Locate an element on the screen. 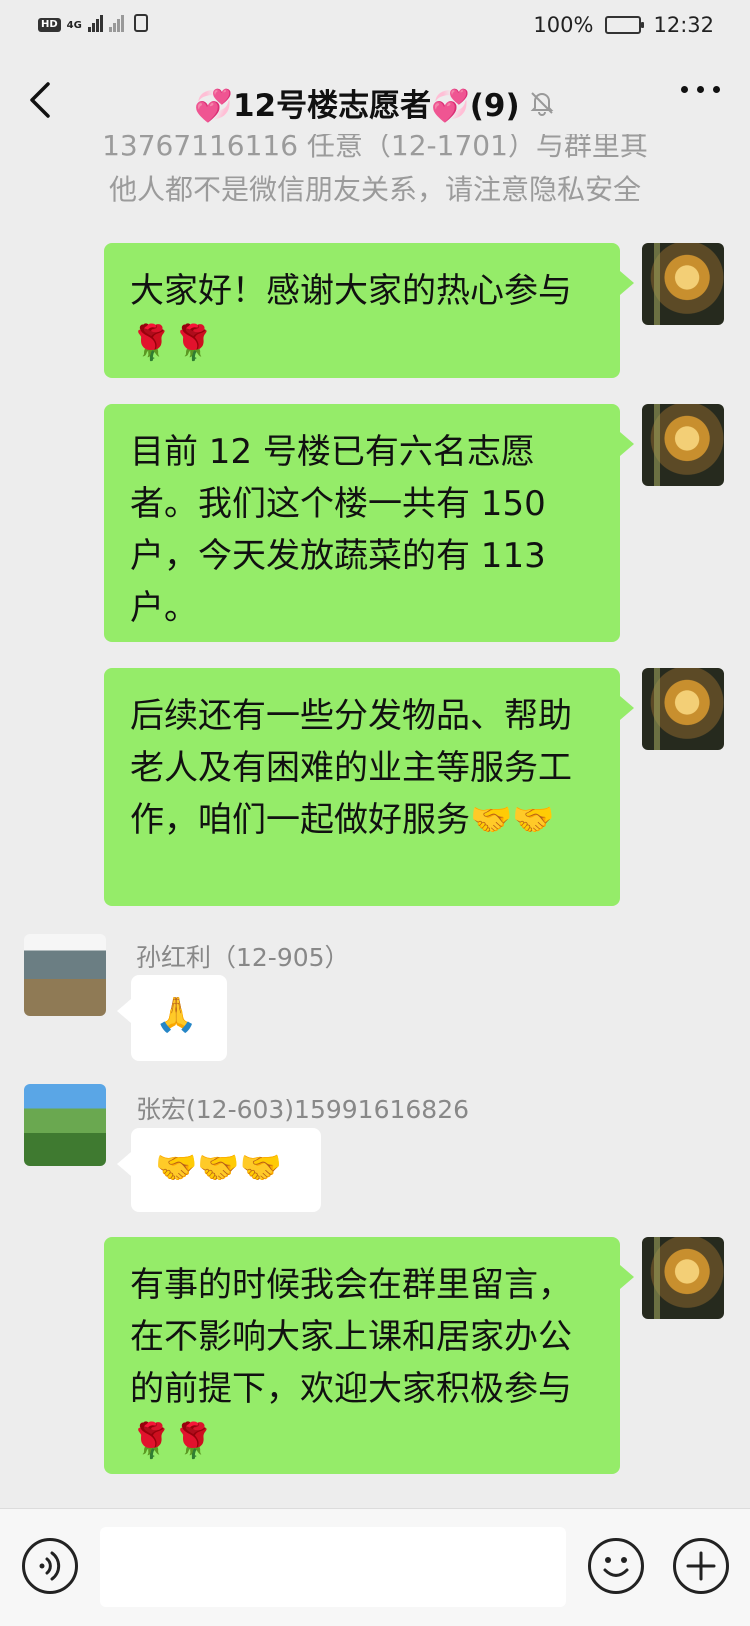 This screenshot has width=750, height=1626. message-input is located at coordinates (333, 1567).